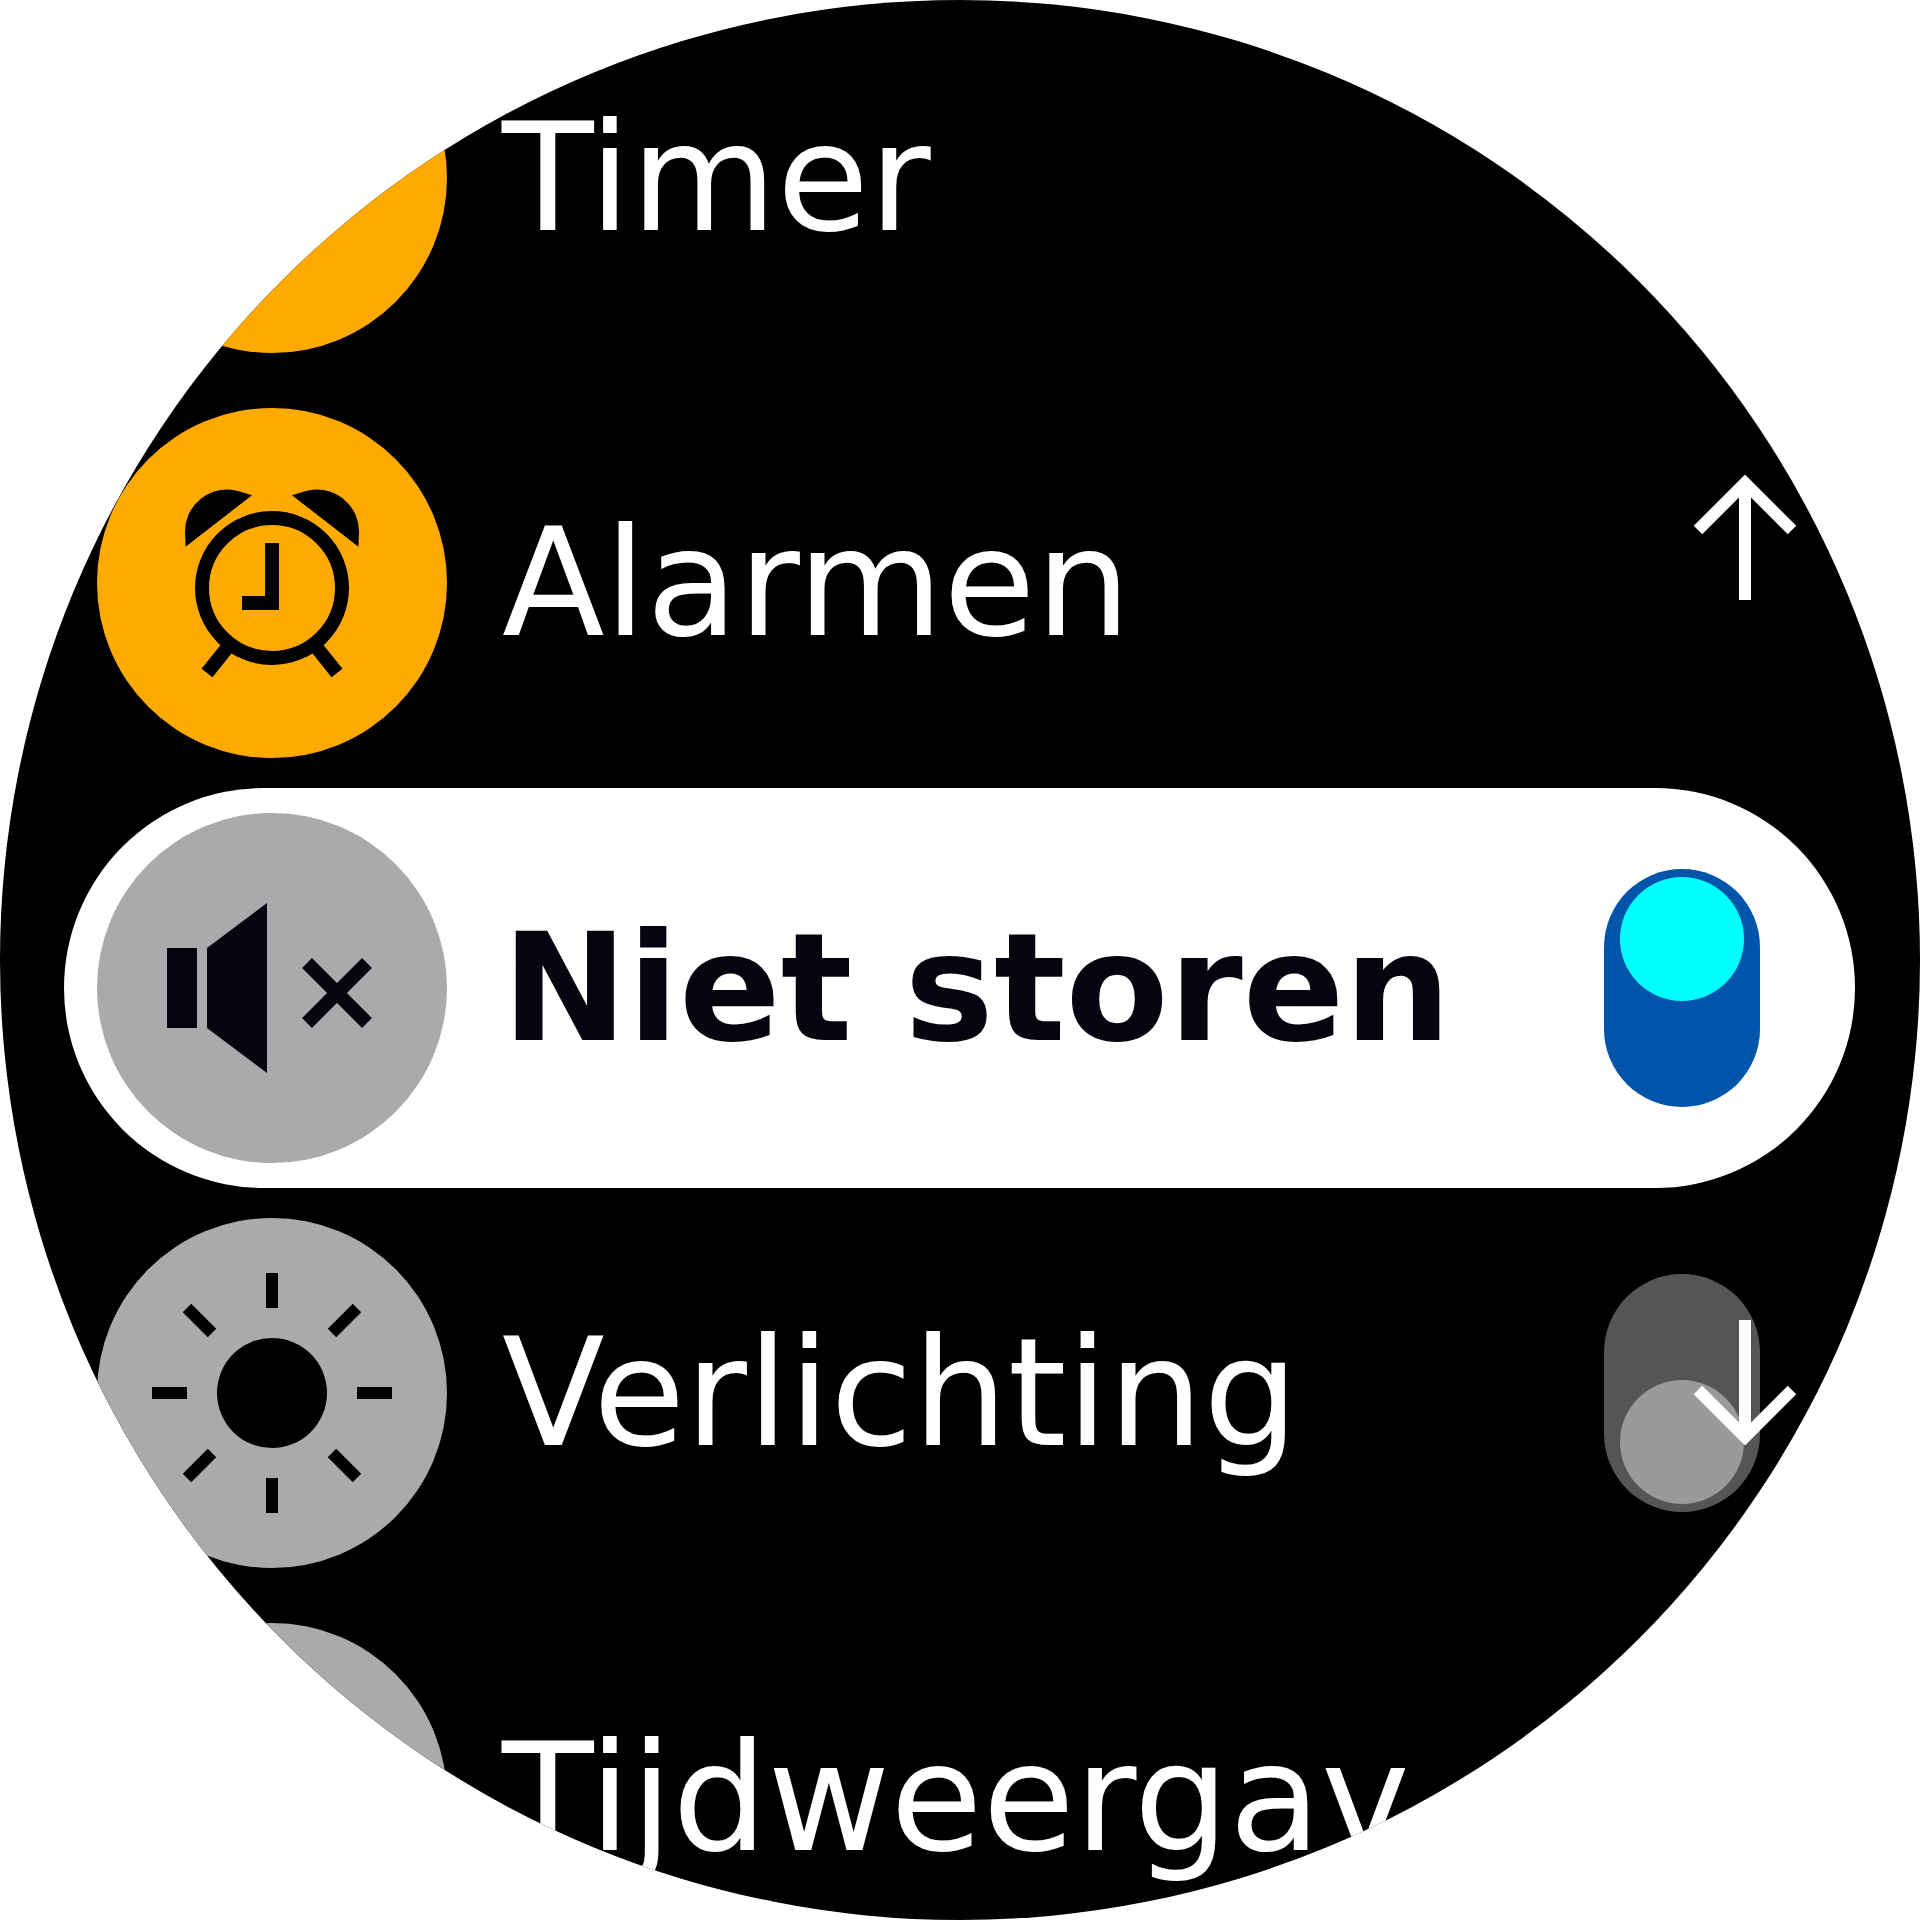  I want to click on sun-icon, so click(272, 1392).